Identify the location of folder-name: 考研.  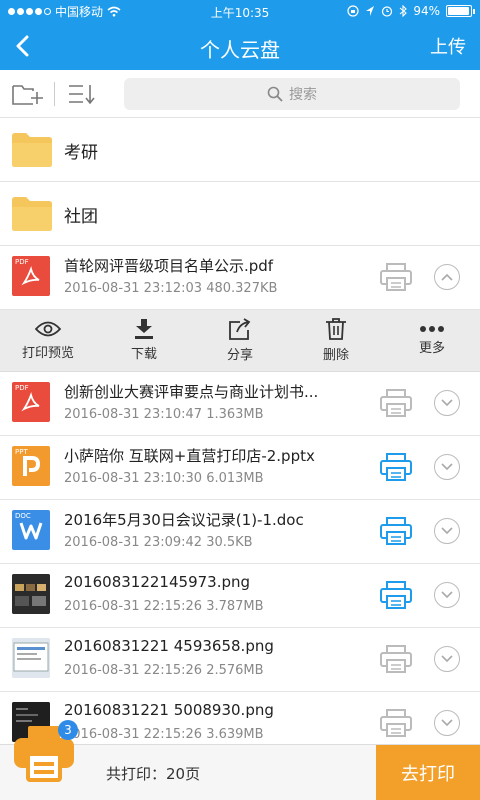
(81, 153).